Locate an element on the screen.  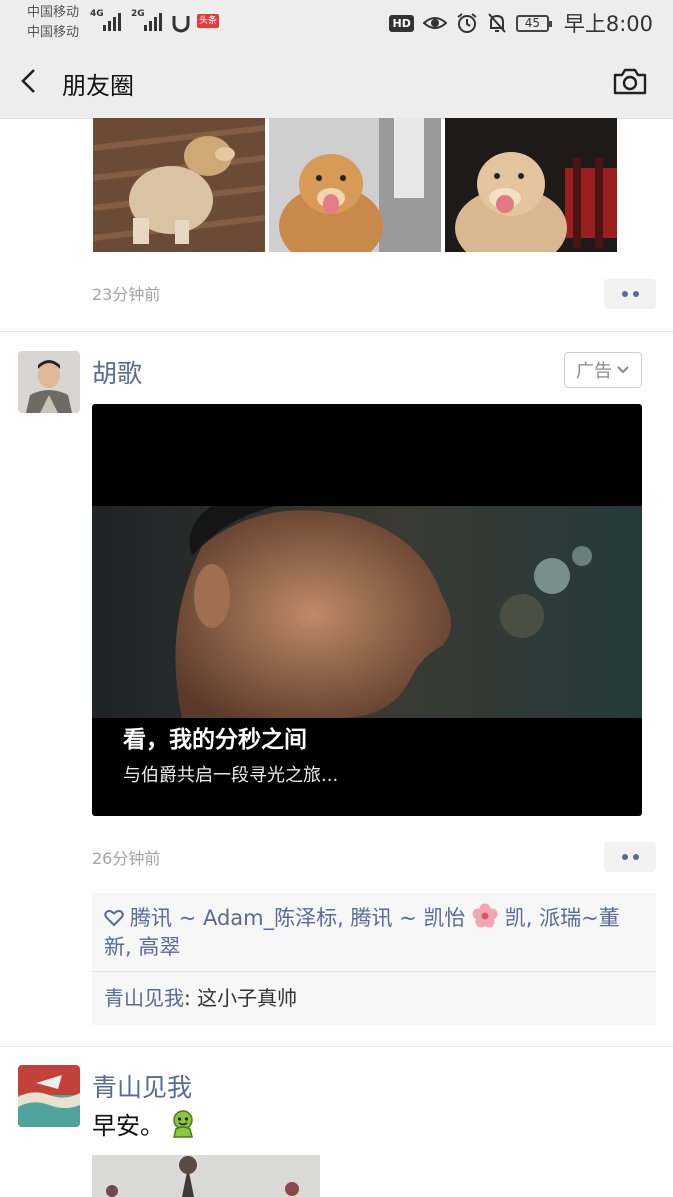
carrier-1: 中国移动 is located at coordinates (53, 12).